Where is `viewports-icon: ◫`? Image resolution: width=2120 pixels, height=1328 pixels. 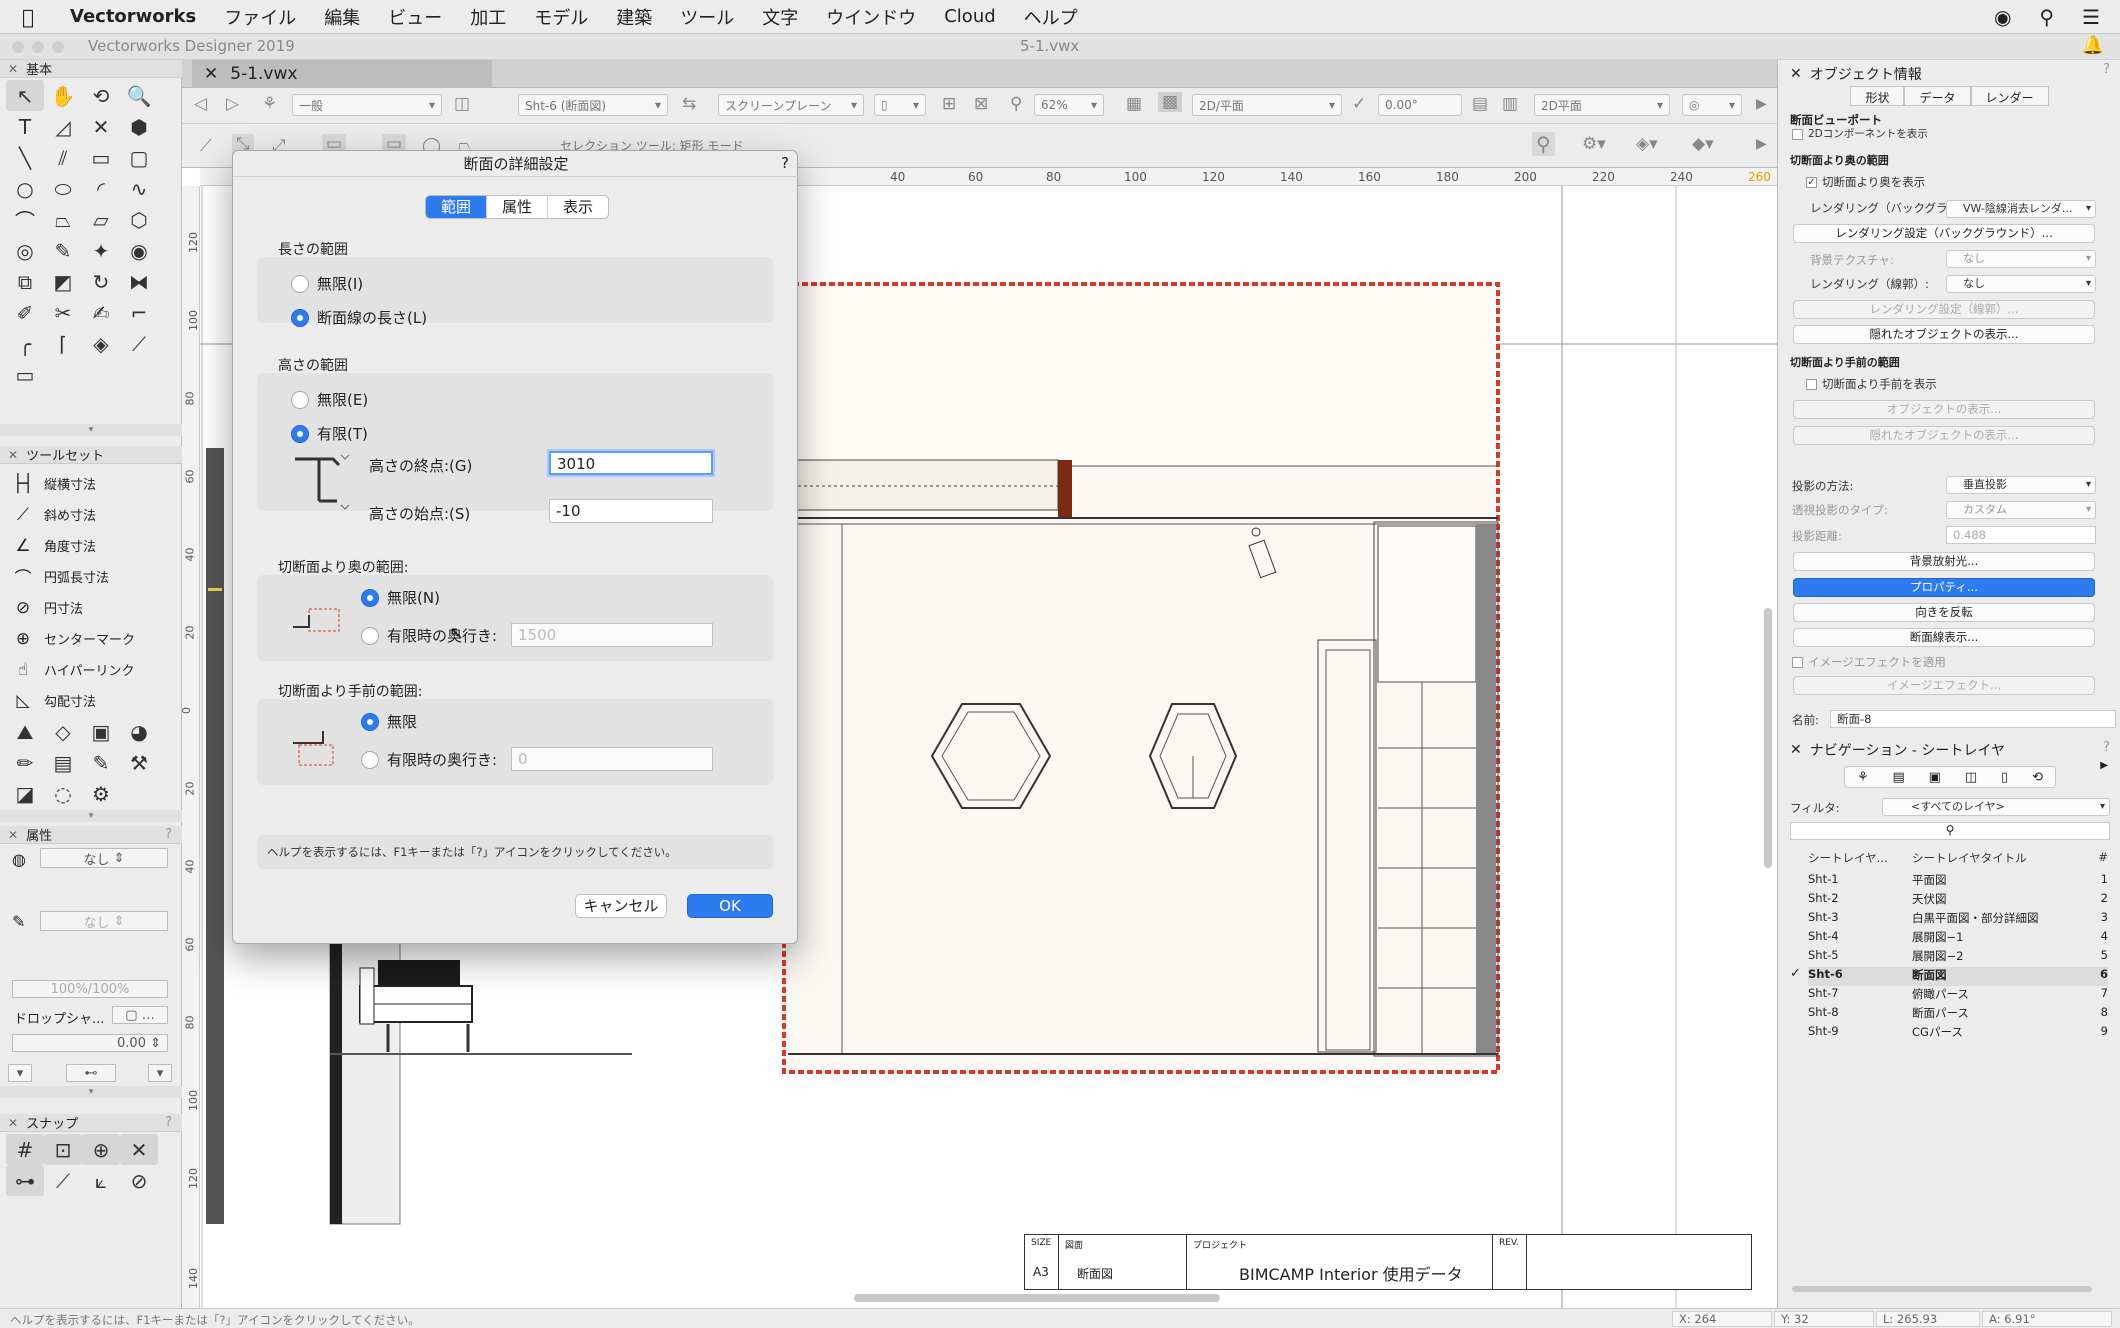
viewports-icon: ◫ is located at coordinates (1971, 777).